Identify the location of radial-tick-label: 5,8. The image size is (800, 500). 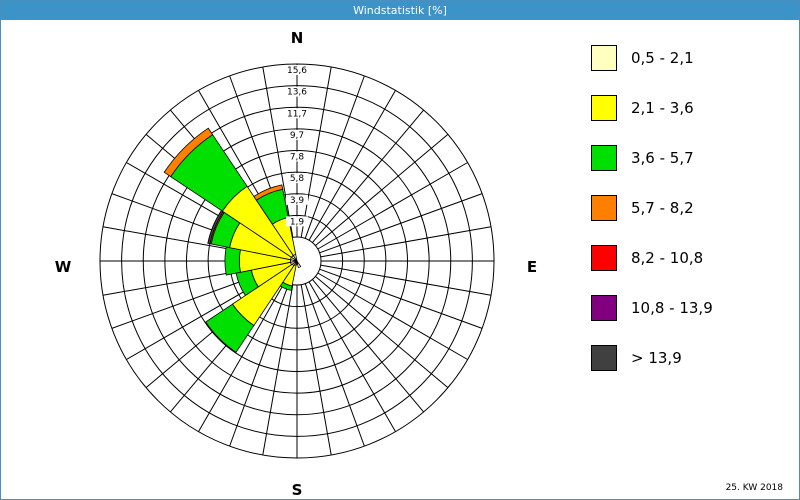
(297, 179).